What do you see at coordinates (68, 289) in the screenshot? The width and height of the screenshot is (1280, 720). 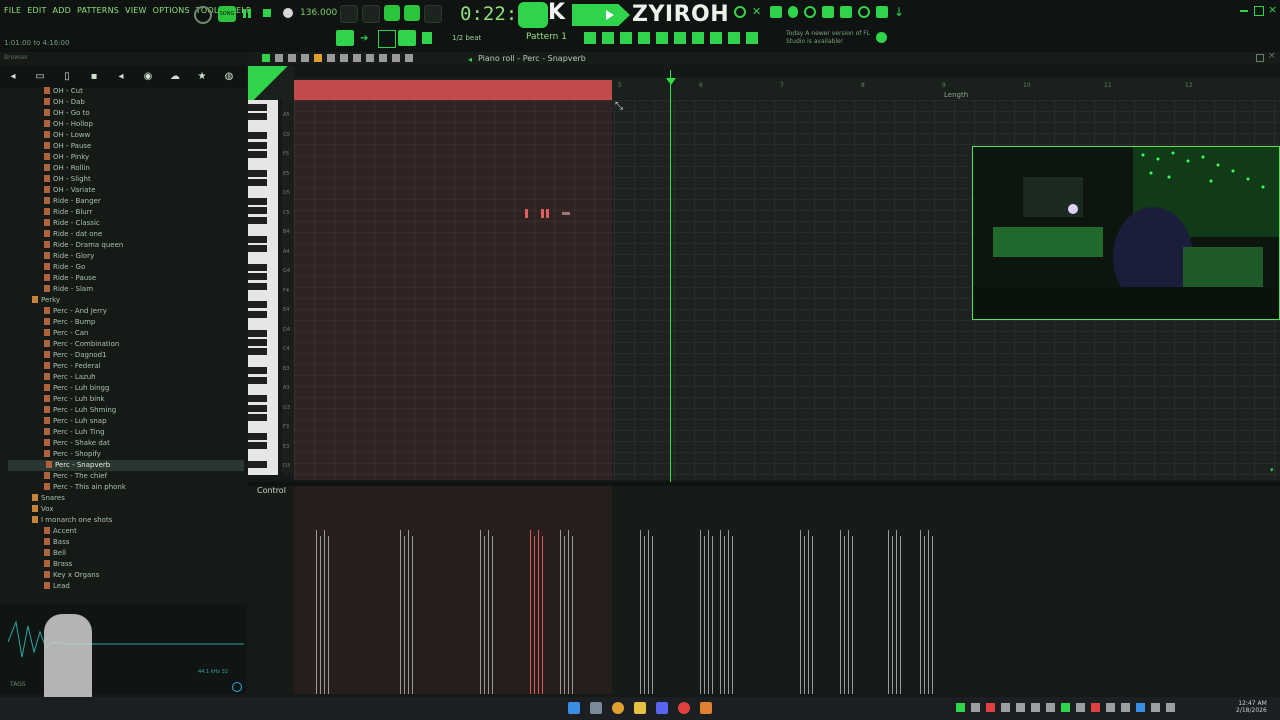 I see `browser-item: Ride - Slam` at bounding box center [68, 289].